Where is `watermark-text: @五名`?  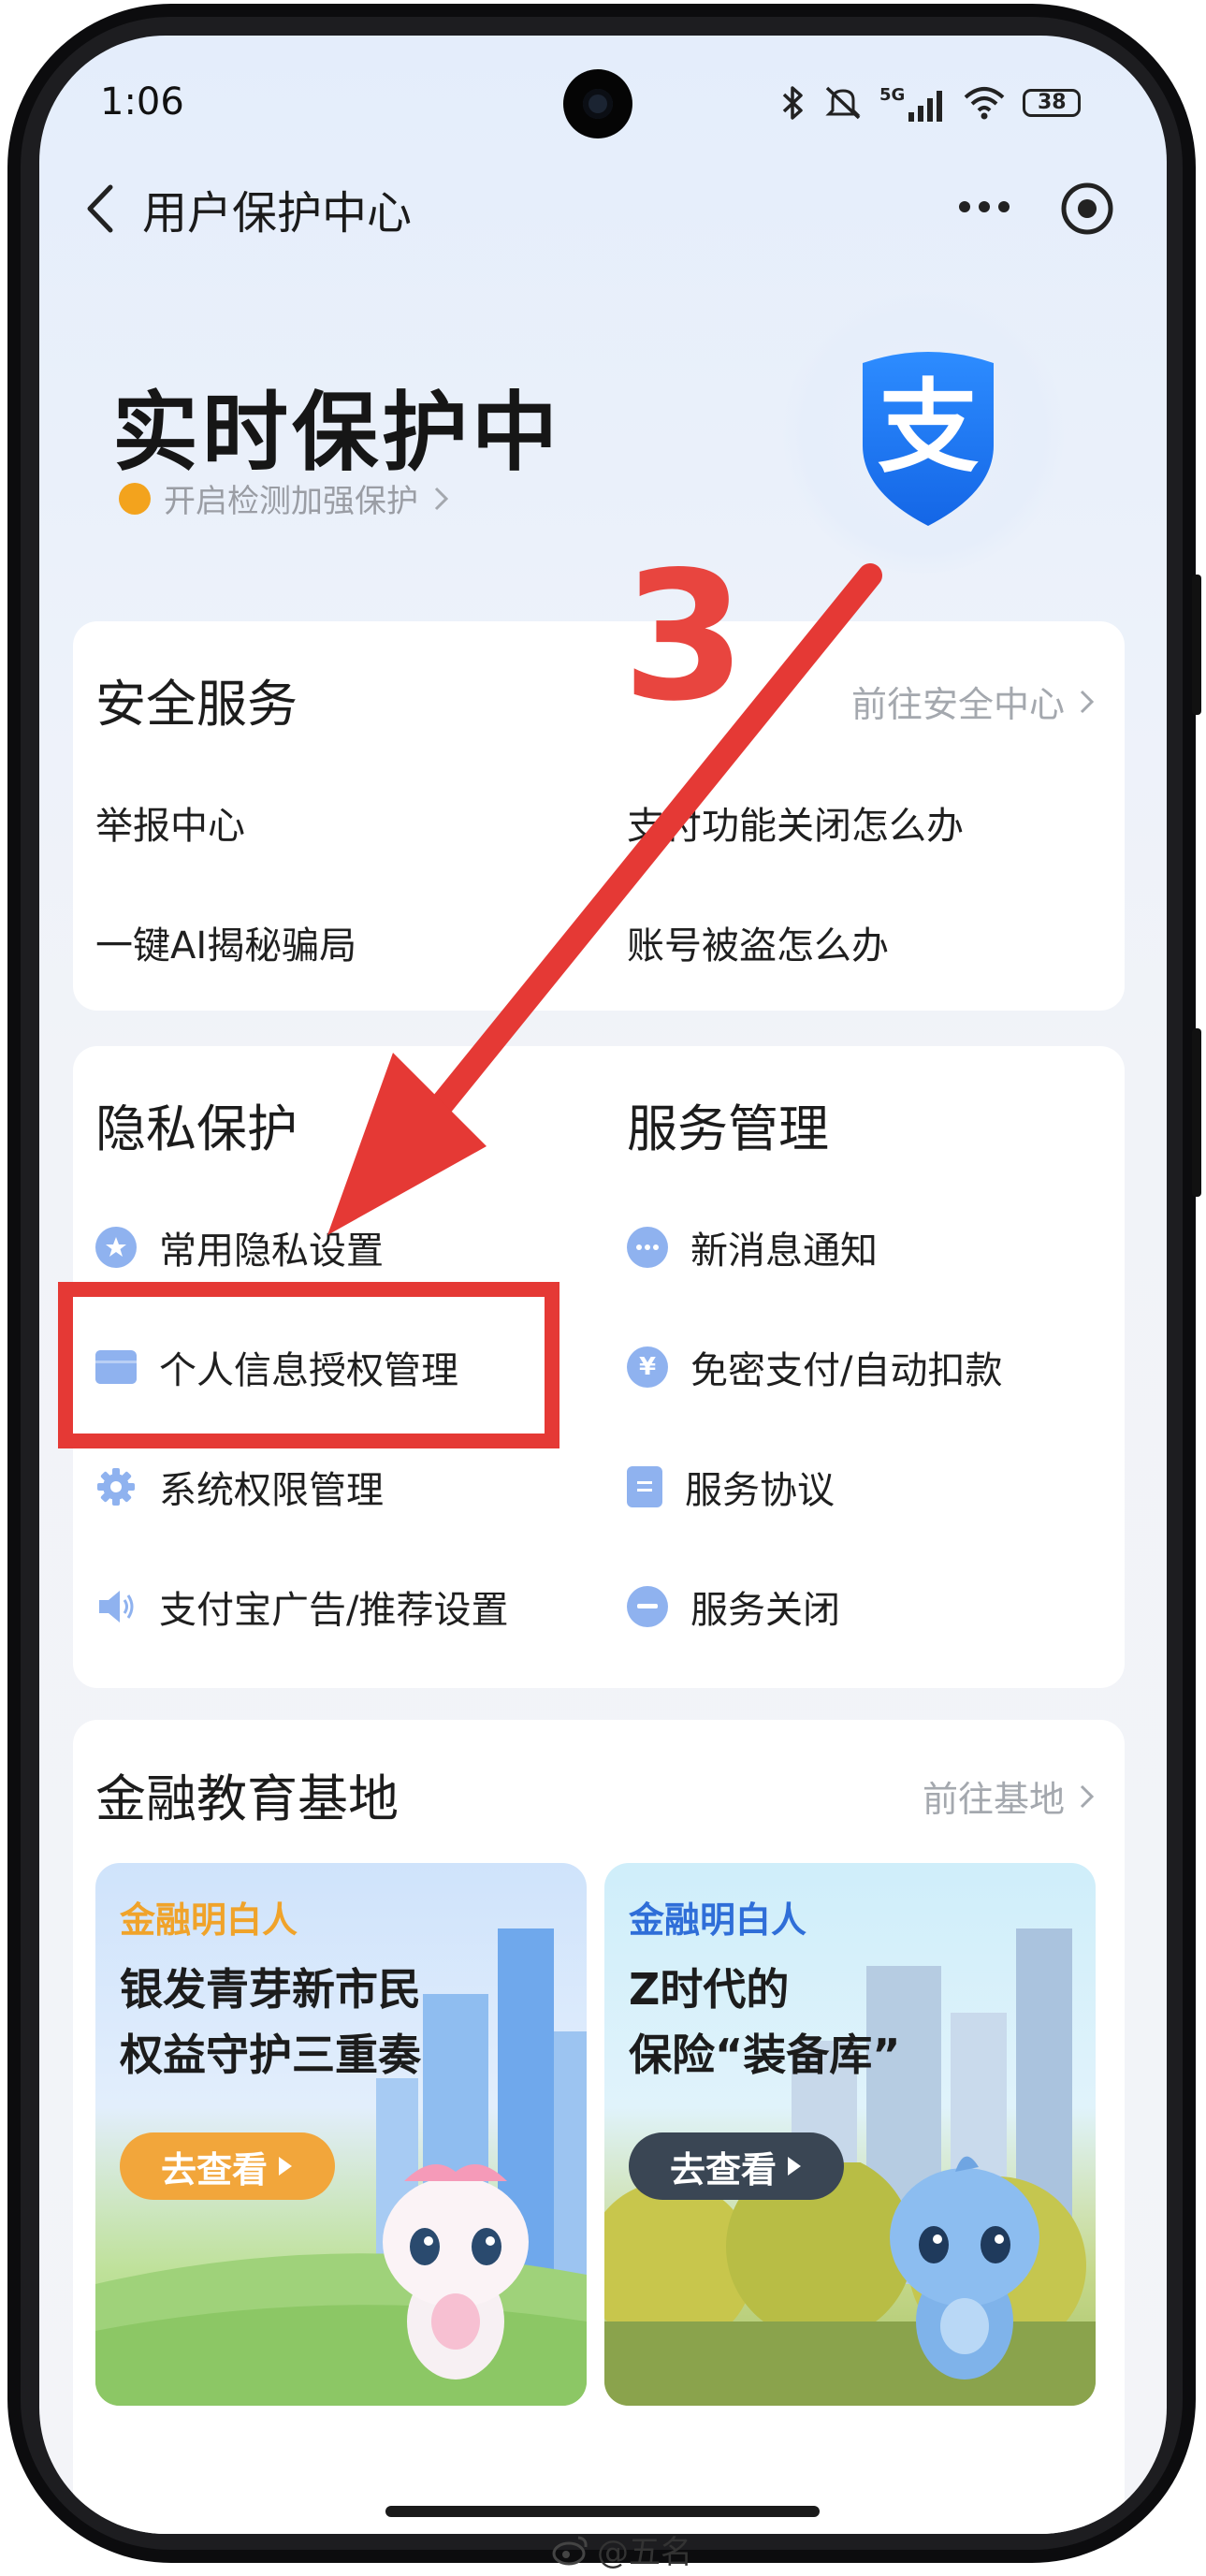 watermark-text: @五名 is located at coordinates (644, 2552).